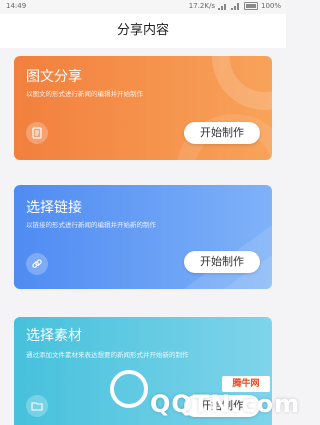 This screenshot has width=320, height=425. I want to click on watermark-logo-icon, so click(129, 389).